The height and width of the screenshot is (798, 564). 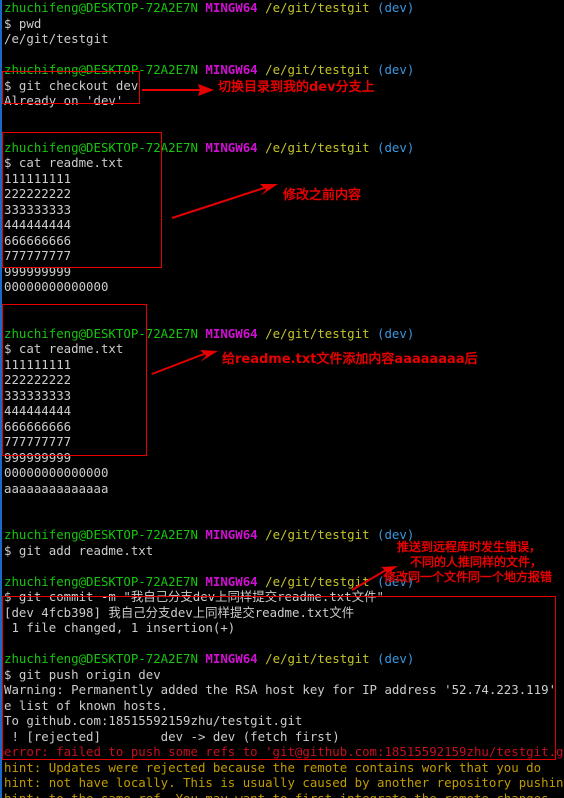 What do you see at coordinates (468, 577) in the screenshot?
I see `annotation-push-error-line3: 修改同一个文件同一个地方报错` at bounding box center [468, 577].